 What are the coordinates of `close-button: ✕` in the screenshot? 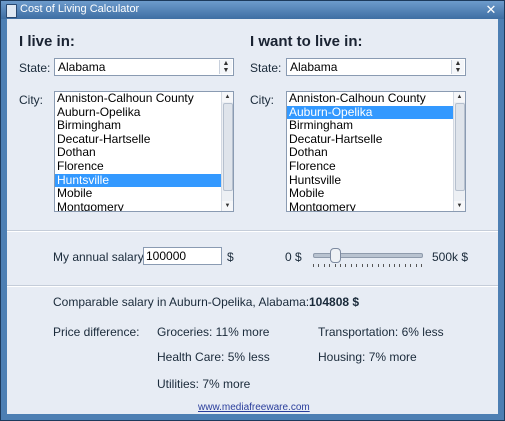 It's located at (491, 10).